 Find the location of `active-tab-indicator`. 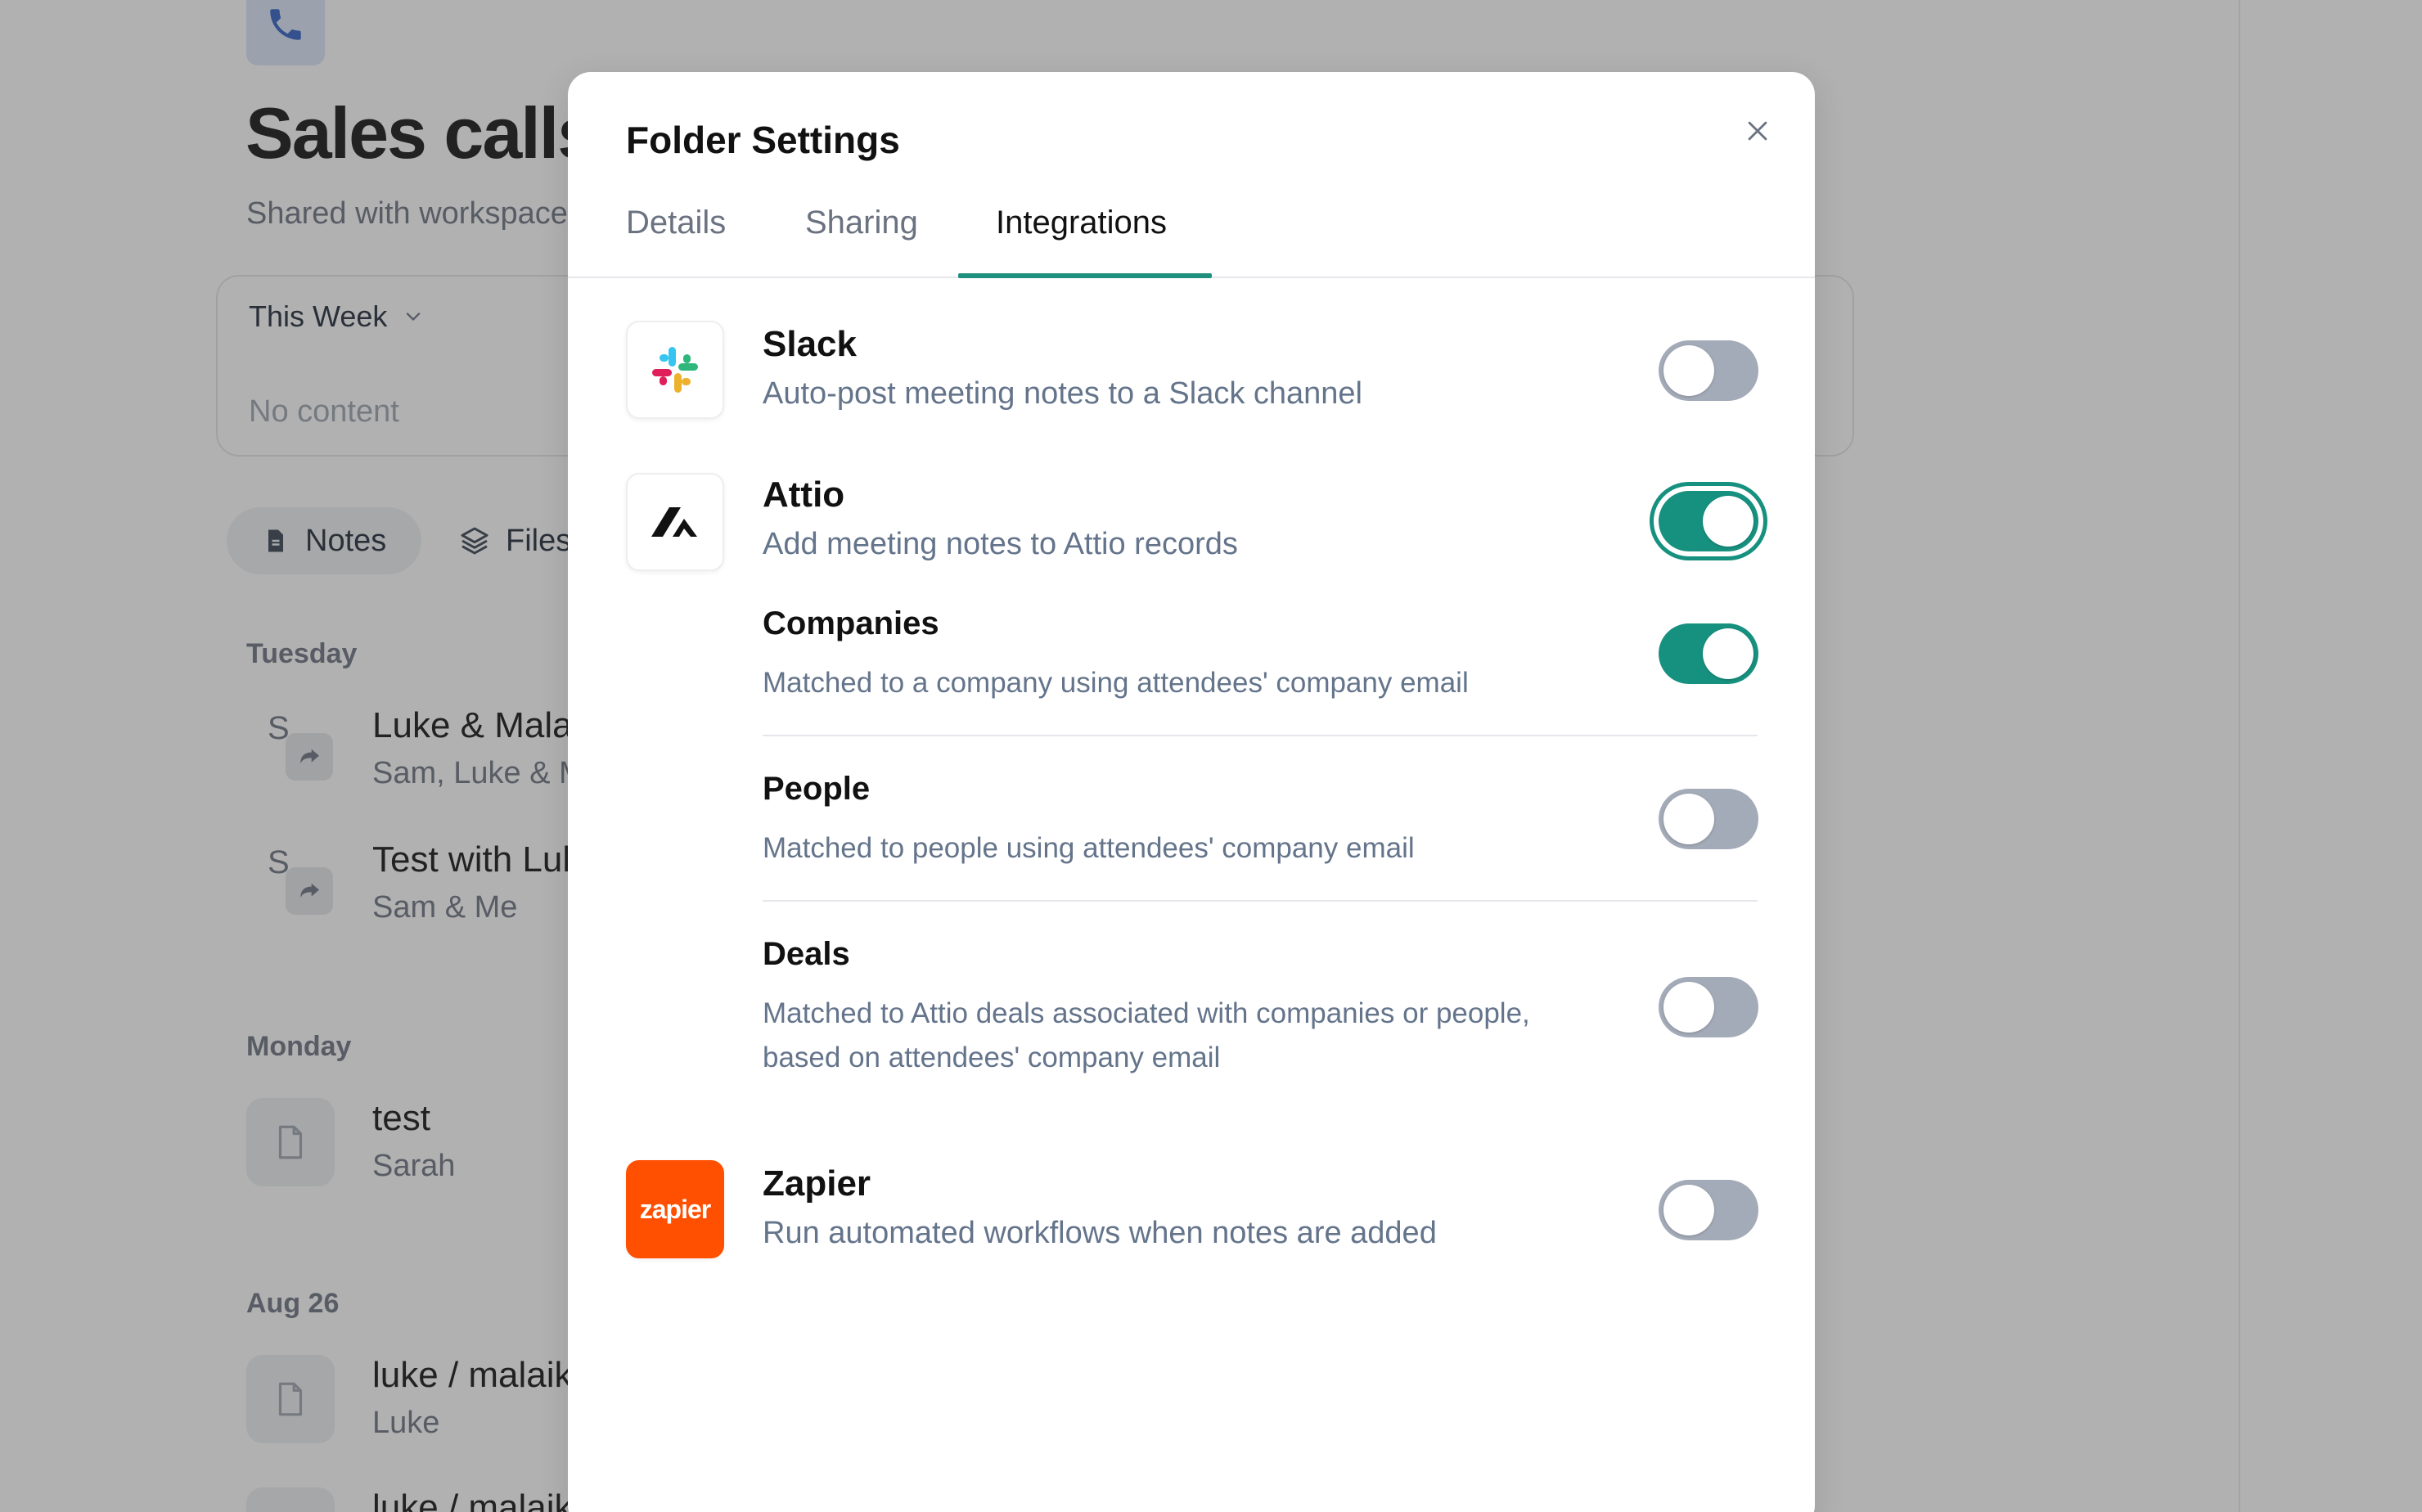

active-tab-indicator is located at coordinates (1085, 275).